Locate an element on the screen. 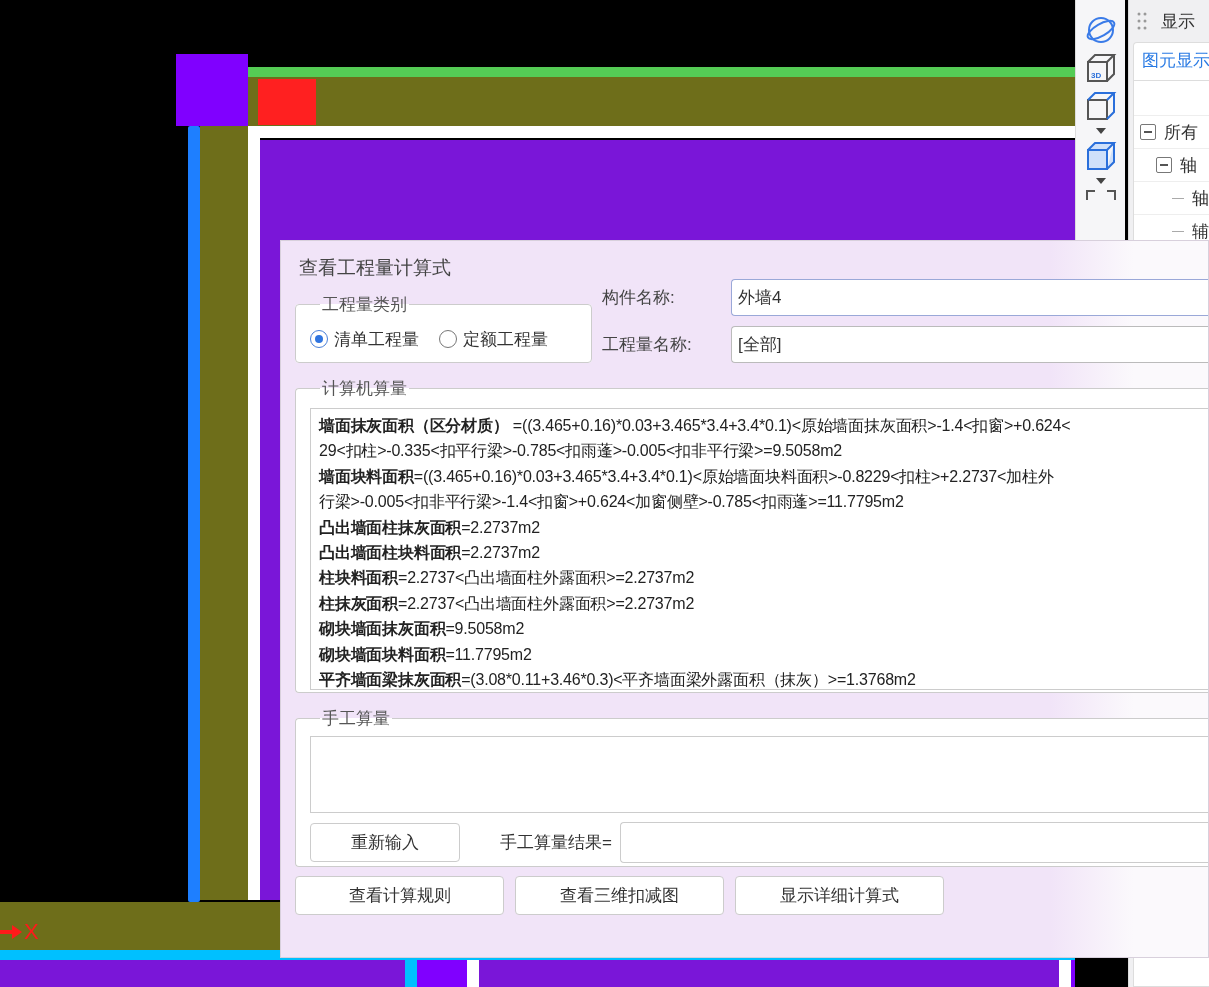 The image size is (1209, 987). group-title: 手工算量 is located at coordinates (356, 719).